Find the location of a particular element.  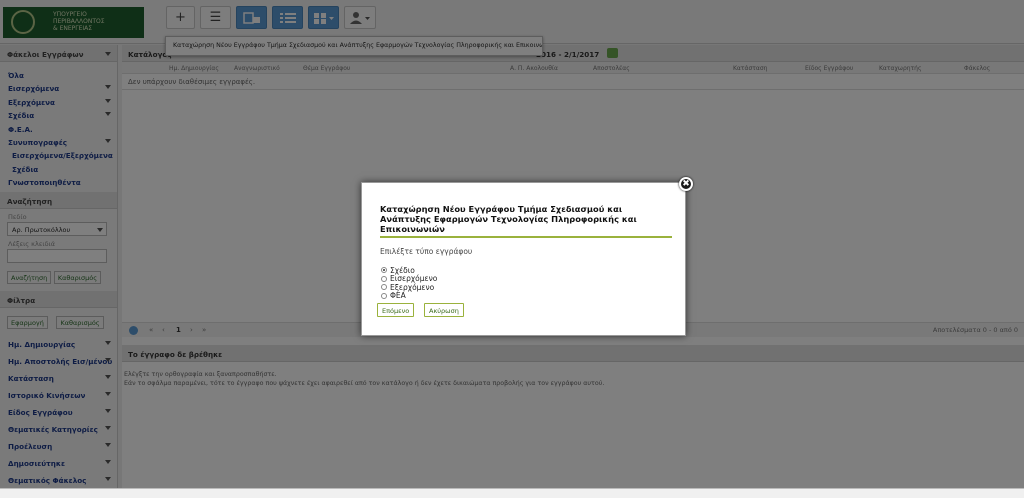

radio-fea: ΦΕΑ is located at coordinates (533, 296).